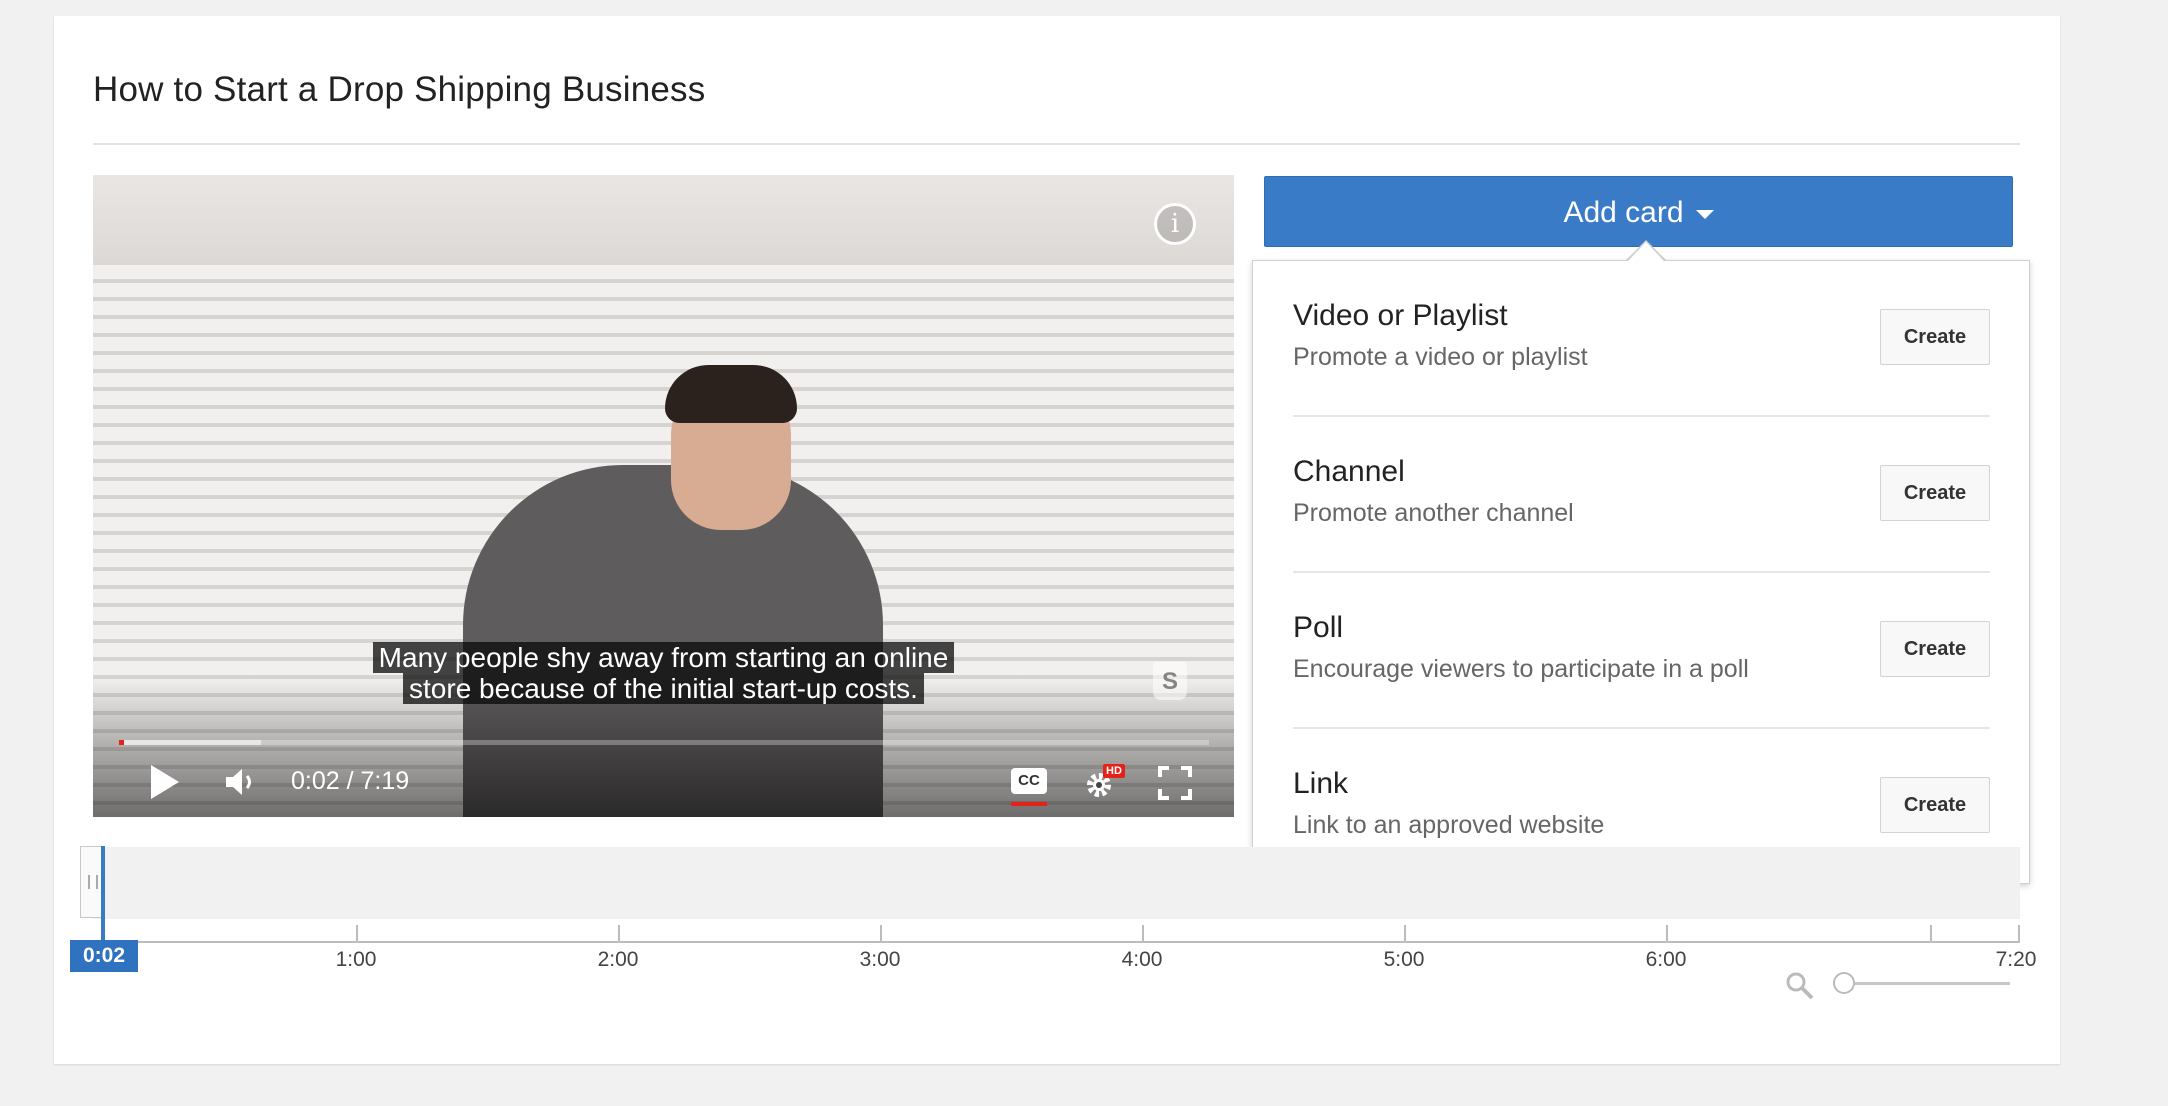  I want to click on closed-captions-icon: CC, so click(1029, 781).